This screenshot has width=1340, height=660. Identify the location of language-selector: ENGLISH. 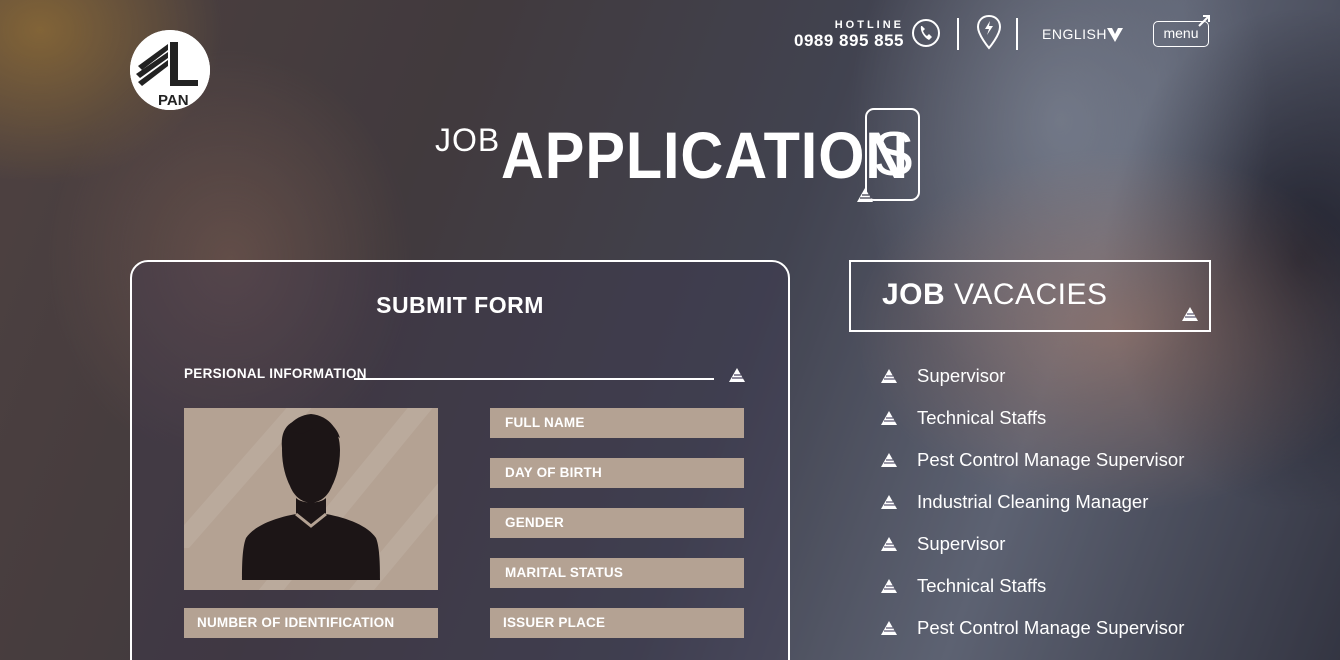
(1074, 34).